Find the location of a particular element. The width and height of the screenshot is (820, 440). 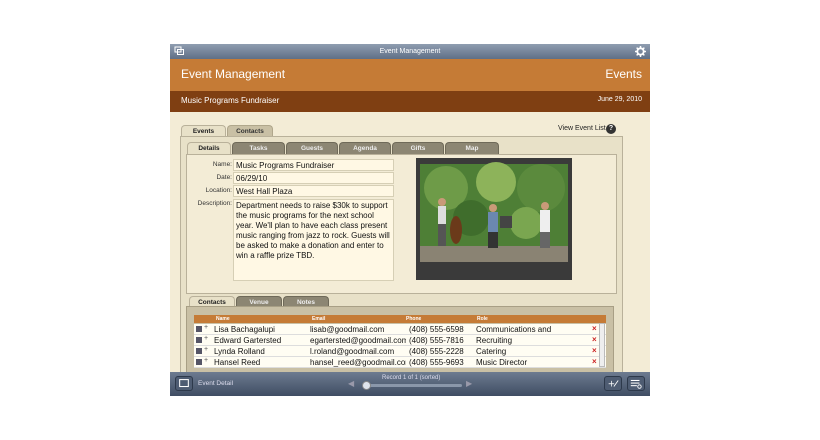

cell-email: lisab@goodmail.com is located at coordinates (347, 329).